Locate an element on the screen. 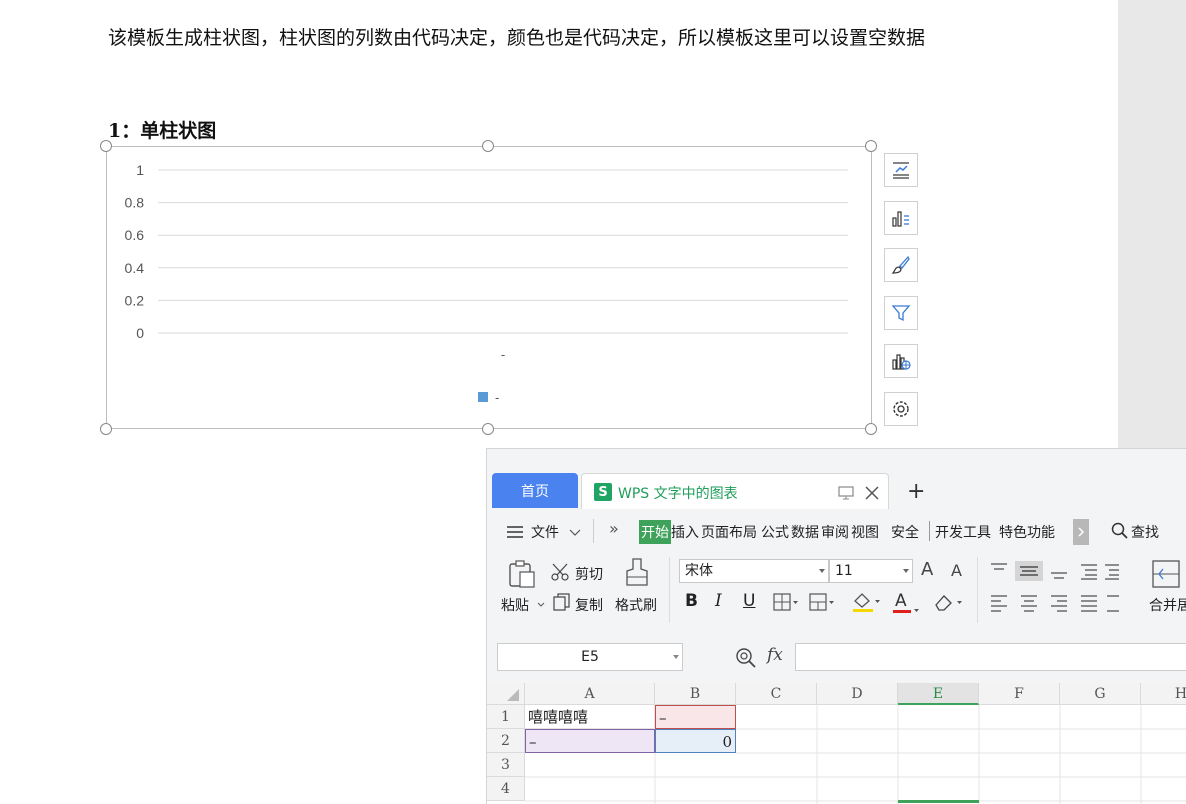 The image size is (1186, 804). column-header-h: H is located at coordinates (1163, 694).